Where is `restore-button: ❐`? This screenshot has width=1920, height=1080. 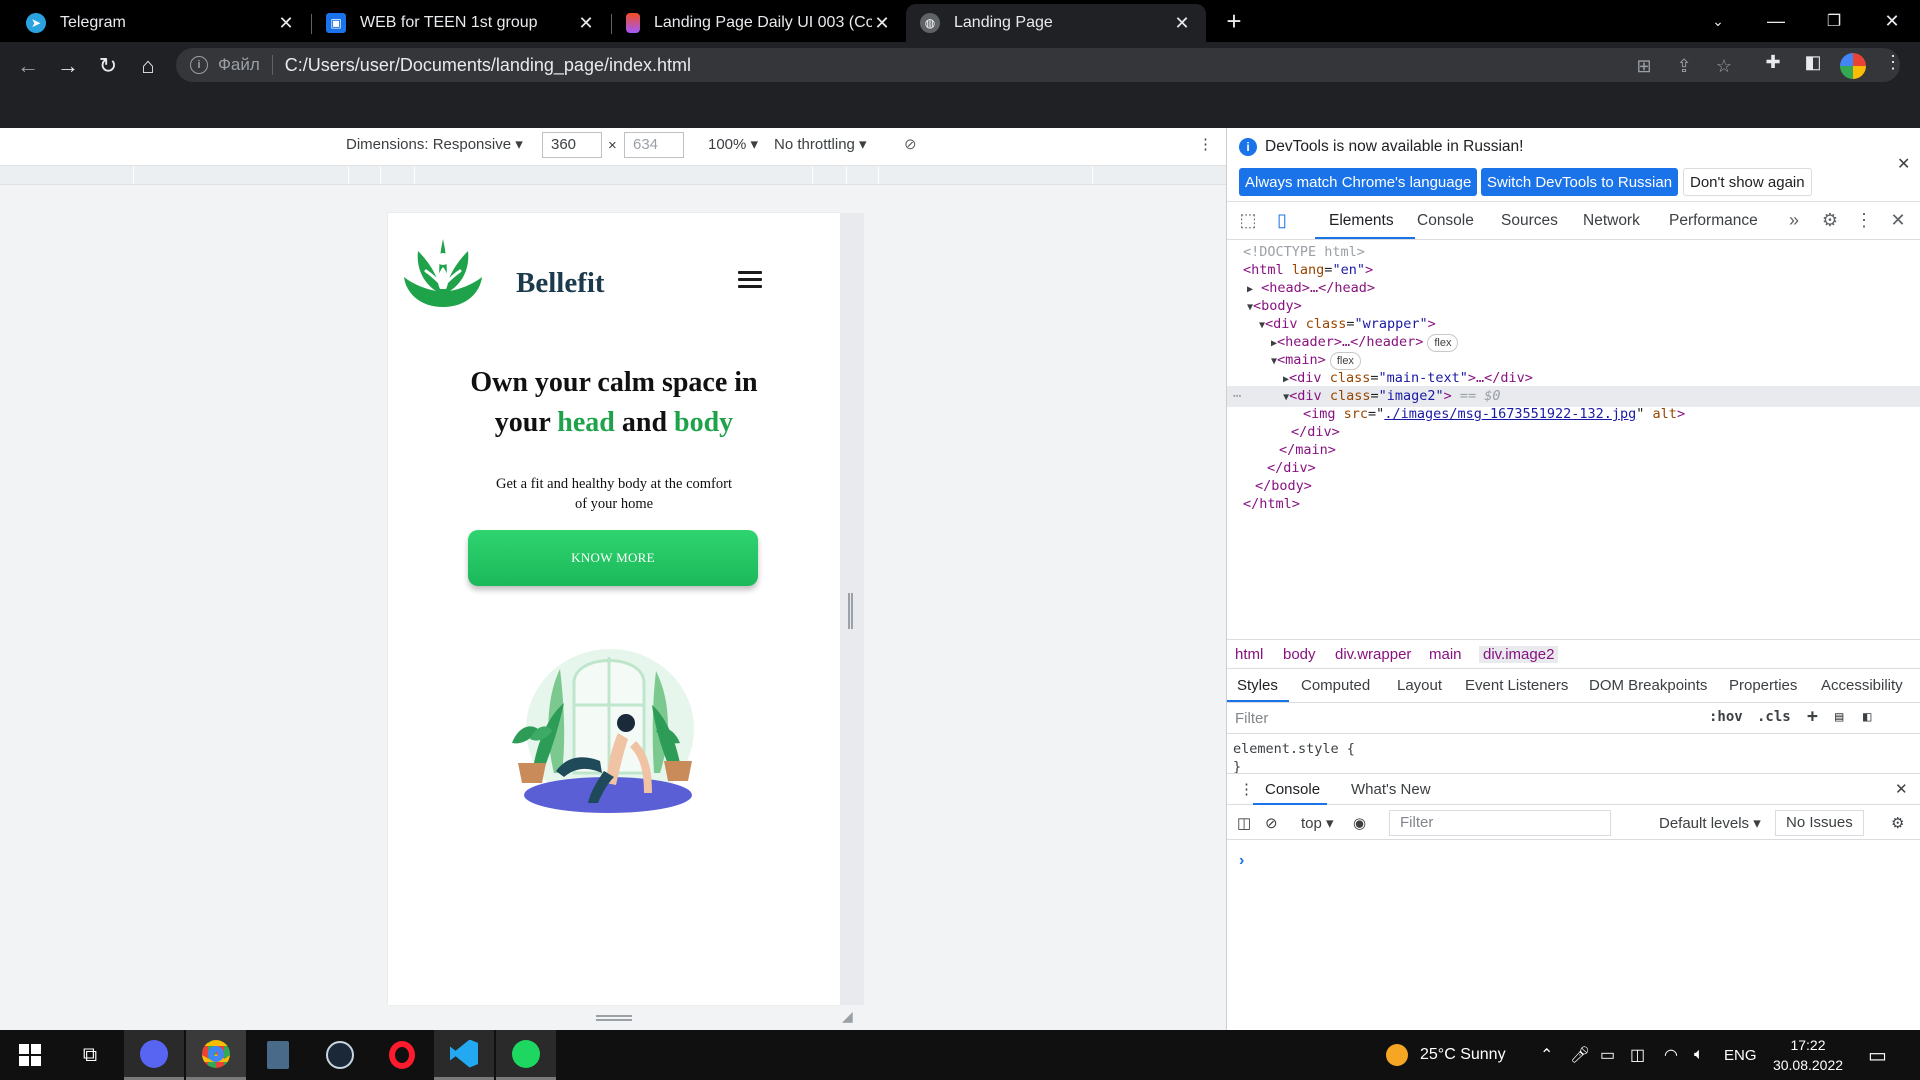 restore-button: ❐ is located at coordinates (1834, 21).